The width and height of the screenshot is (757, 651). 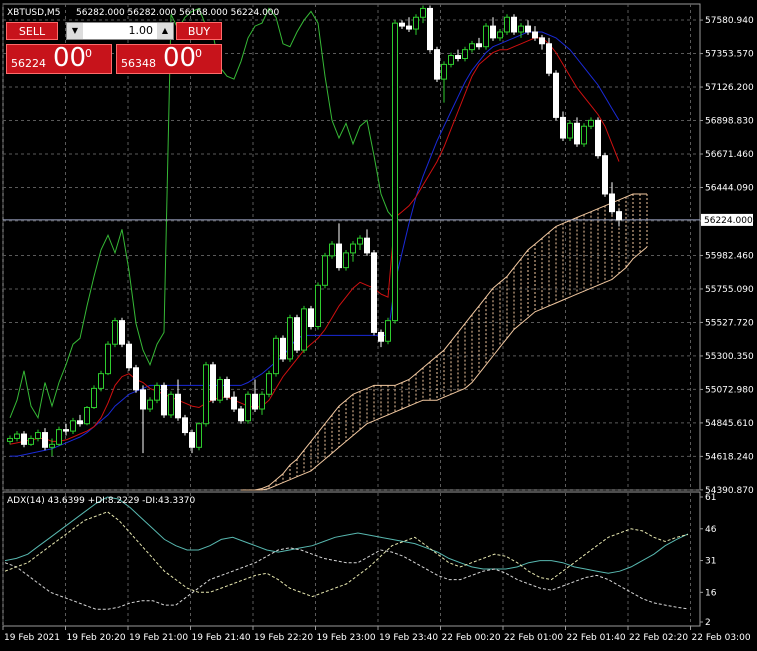 I want to click on sell-price-main: 56224, so click(x=28, y=63).